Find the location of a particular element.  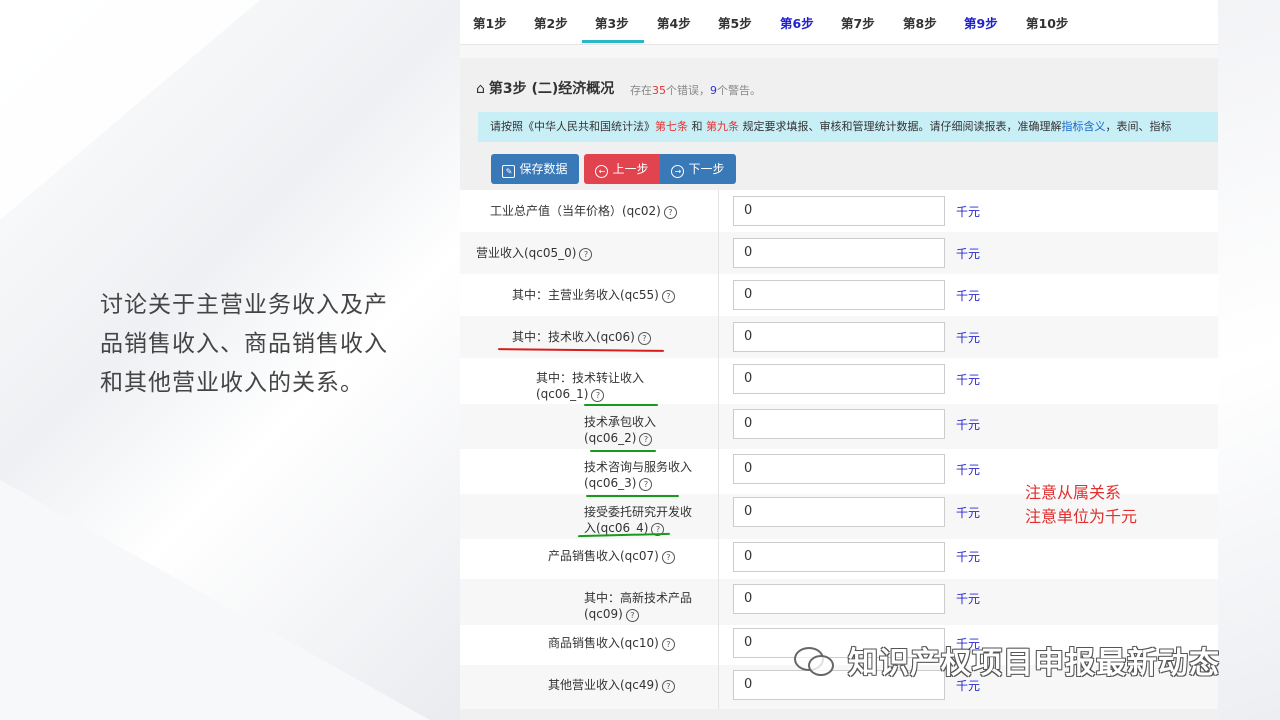

qc06-input: 0 is located at coordinates (839, 337).